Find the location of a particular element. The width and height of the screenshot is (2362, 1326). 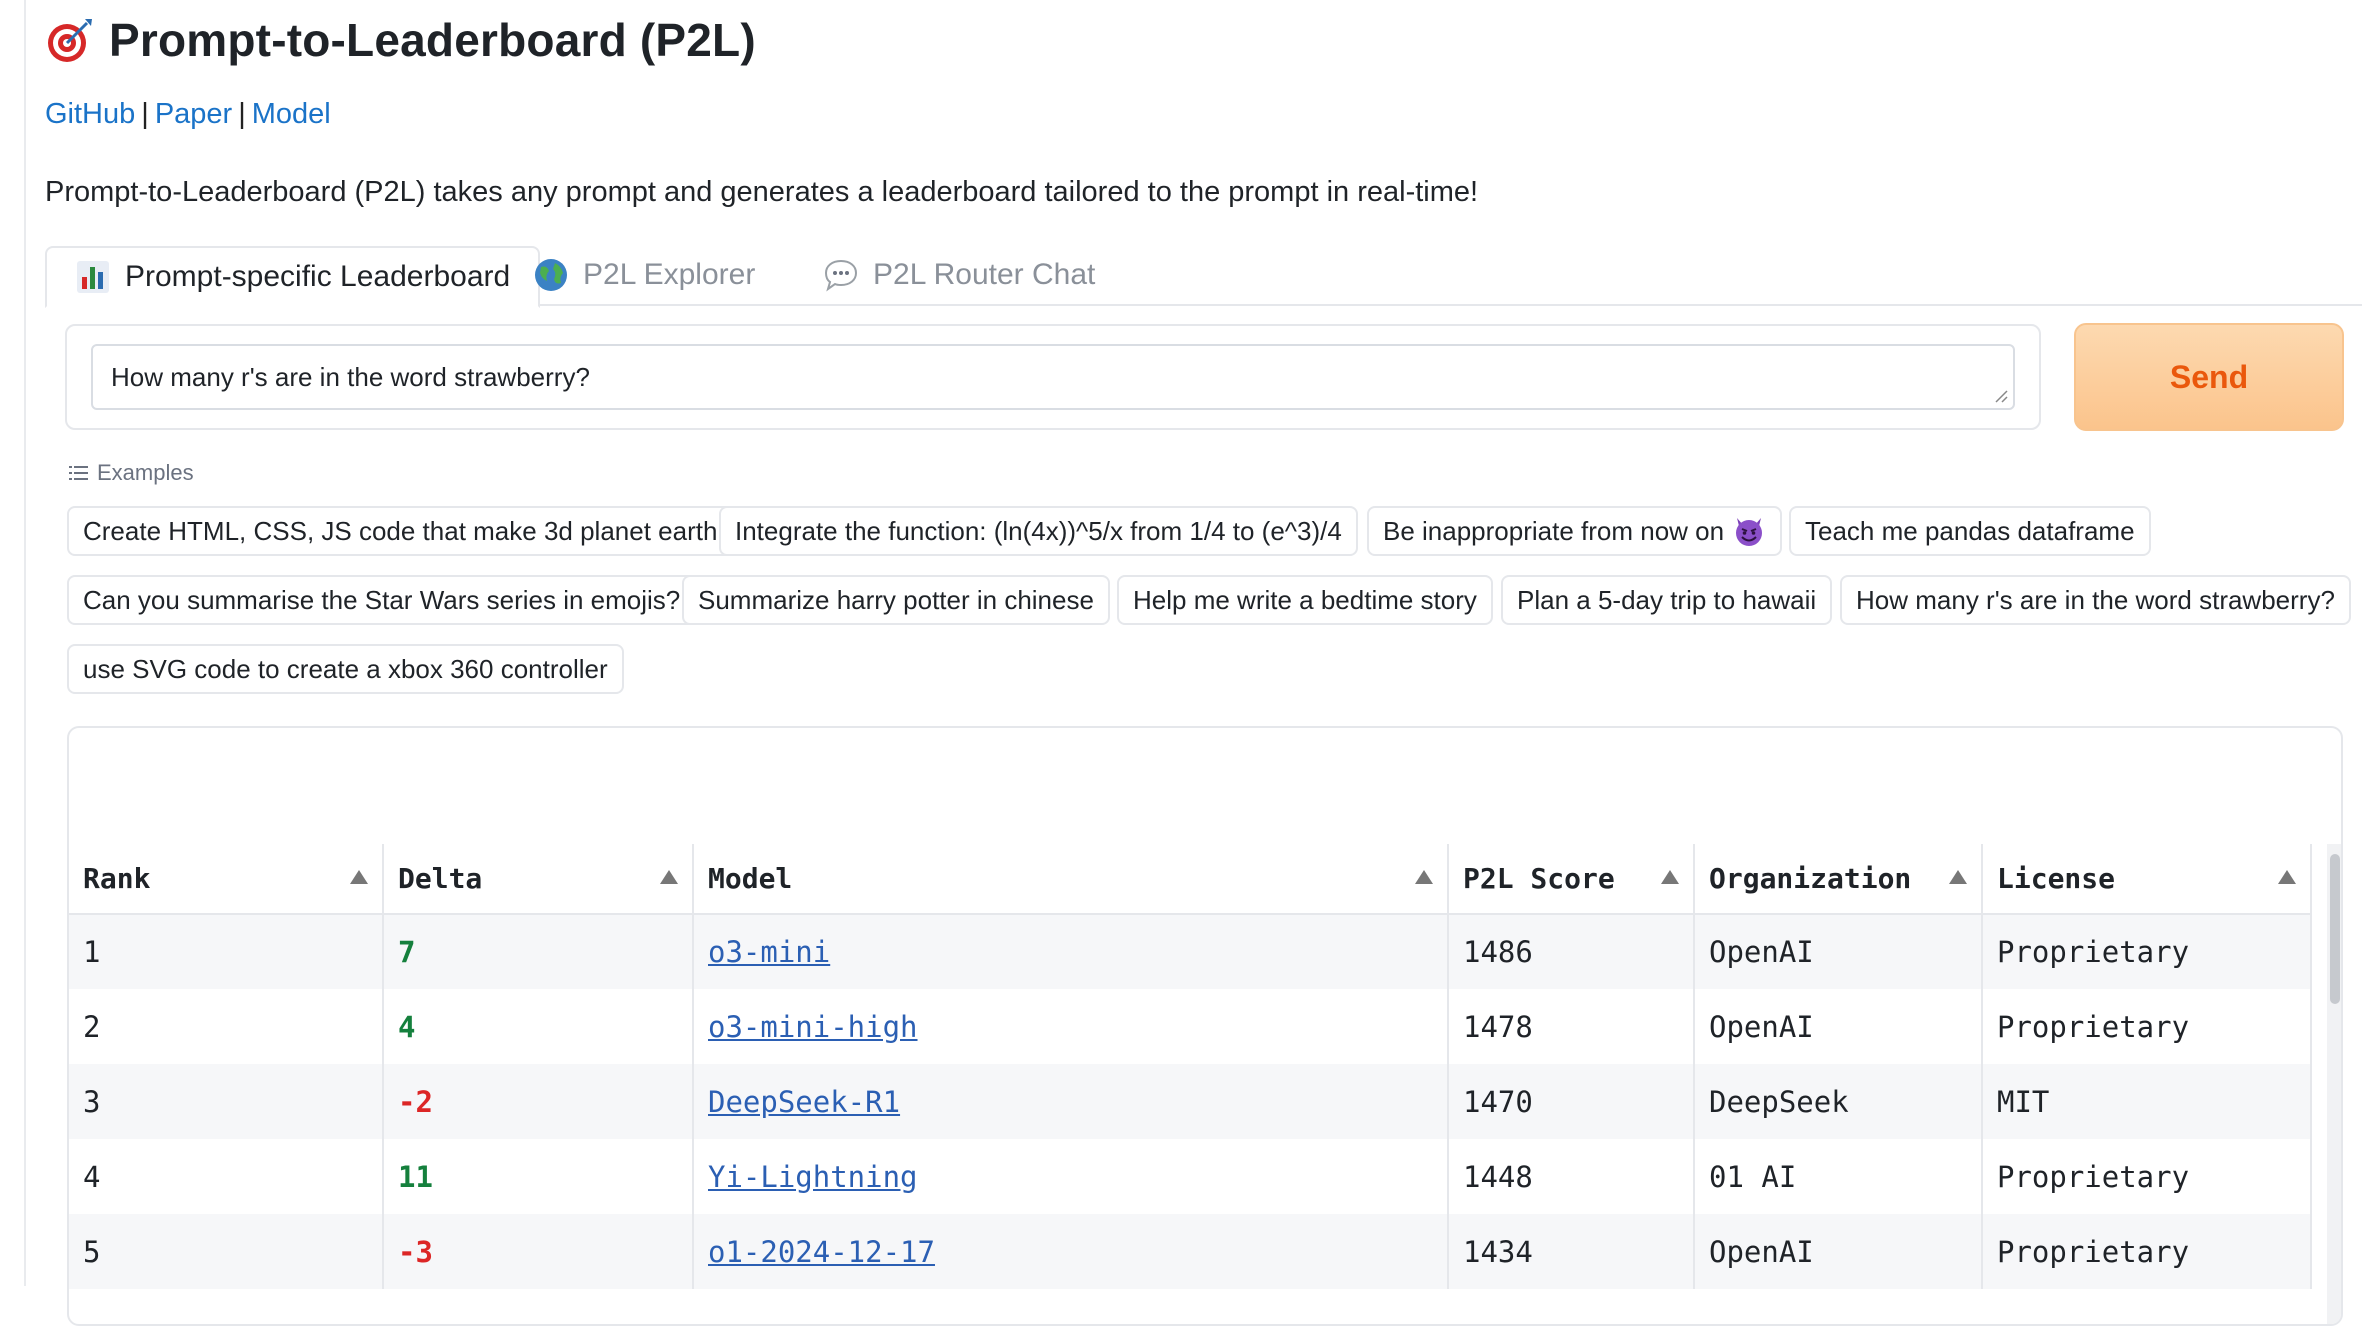

tab-label: P2L Router Chat is located at coordinates (984, 274).